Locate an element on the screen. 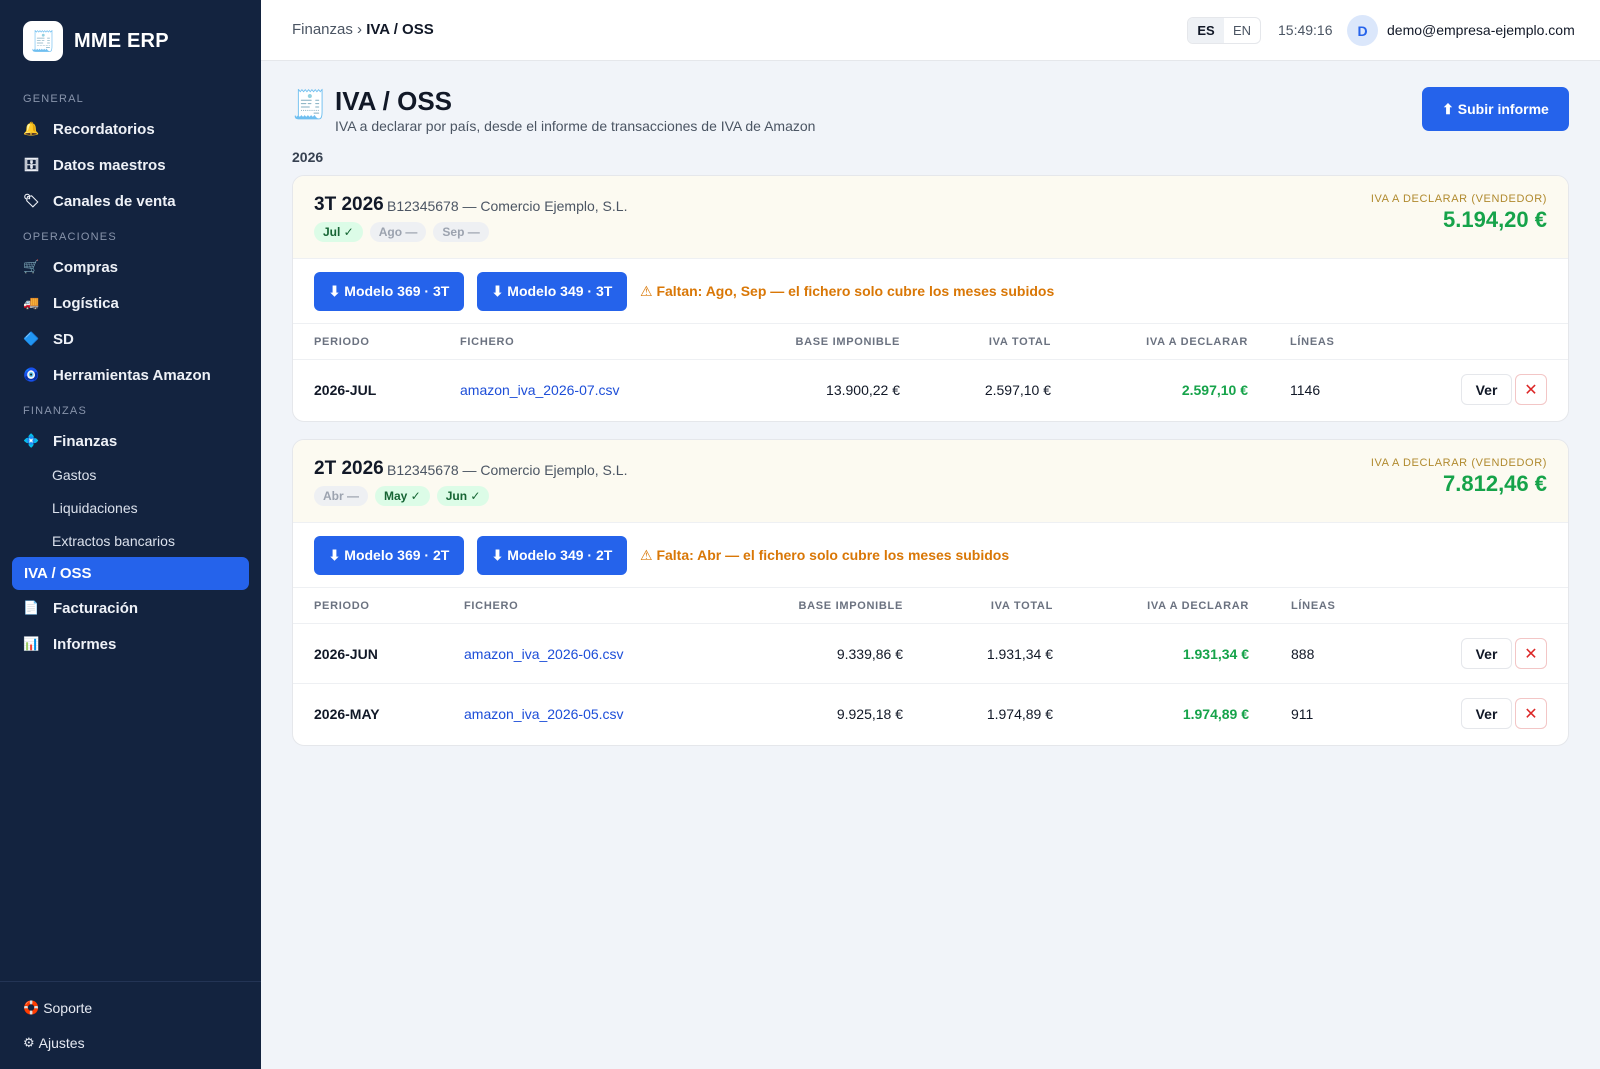  sidebar-subitem-liquidaciones: Liquidaciones is located at coordinates (95, 508).